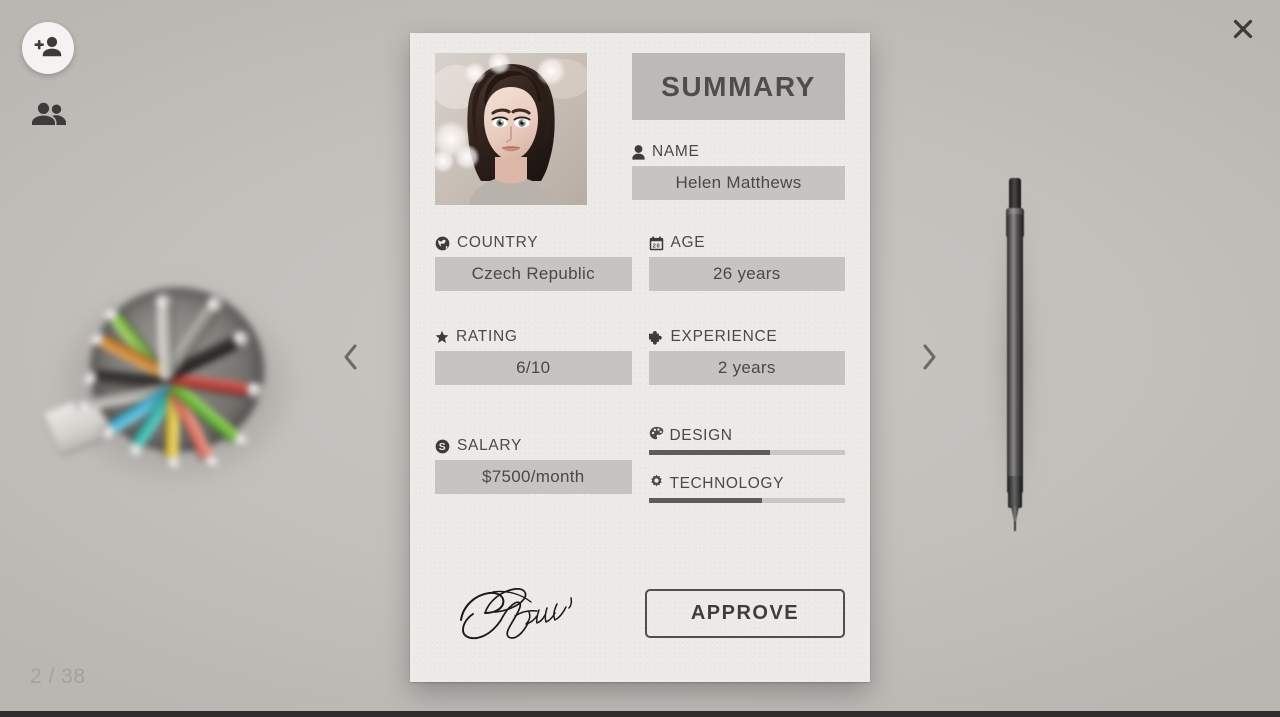 This screenshot has width=1280, height=717. Describe the element at coordinates (498, 242) in the screenshot. I see `country-label: COUNTRY` at that location.